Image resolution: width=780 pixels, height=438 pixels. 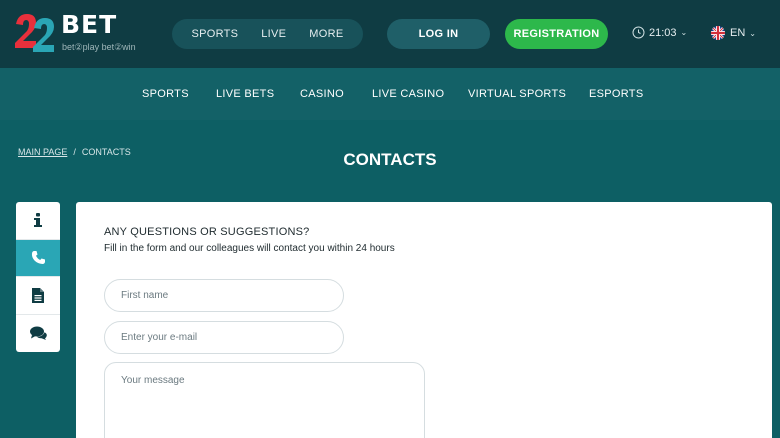 I want to click on time-selector: 21:03 ⌄, so click(x=659, y=32).